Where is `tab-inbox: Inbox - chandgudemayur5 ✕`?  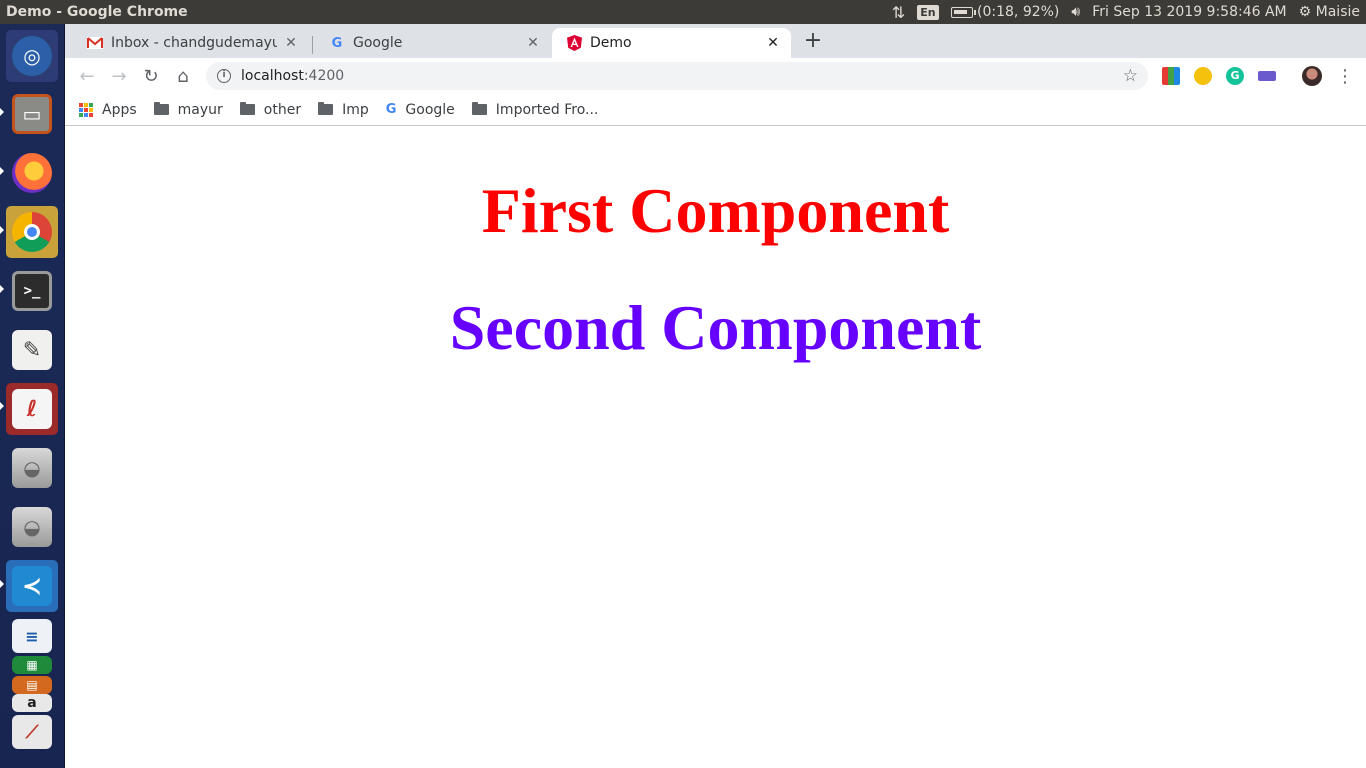 tab-inbox: Inbox - chandgudemayur5 ✕ is located at coordinates (191, 43).